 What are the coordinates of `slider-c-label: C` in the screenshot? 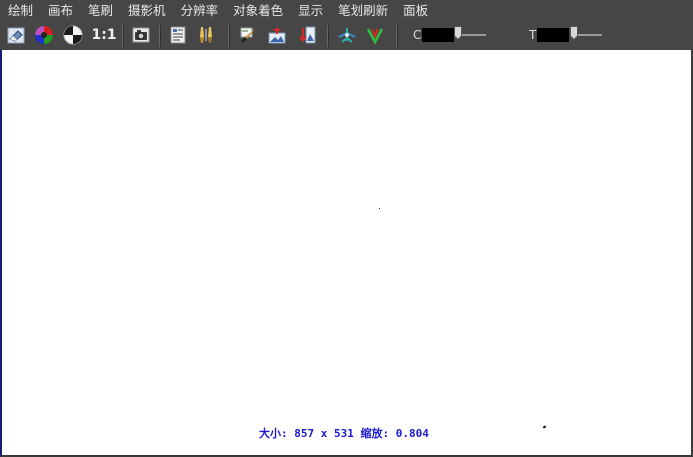 It's located at (417, 35).